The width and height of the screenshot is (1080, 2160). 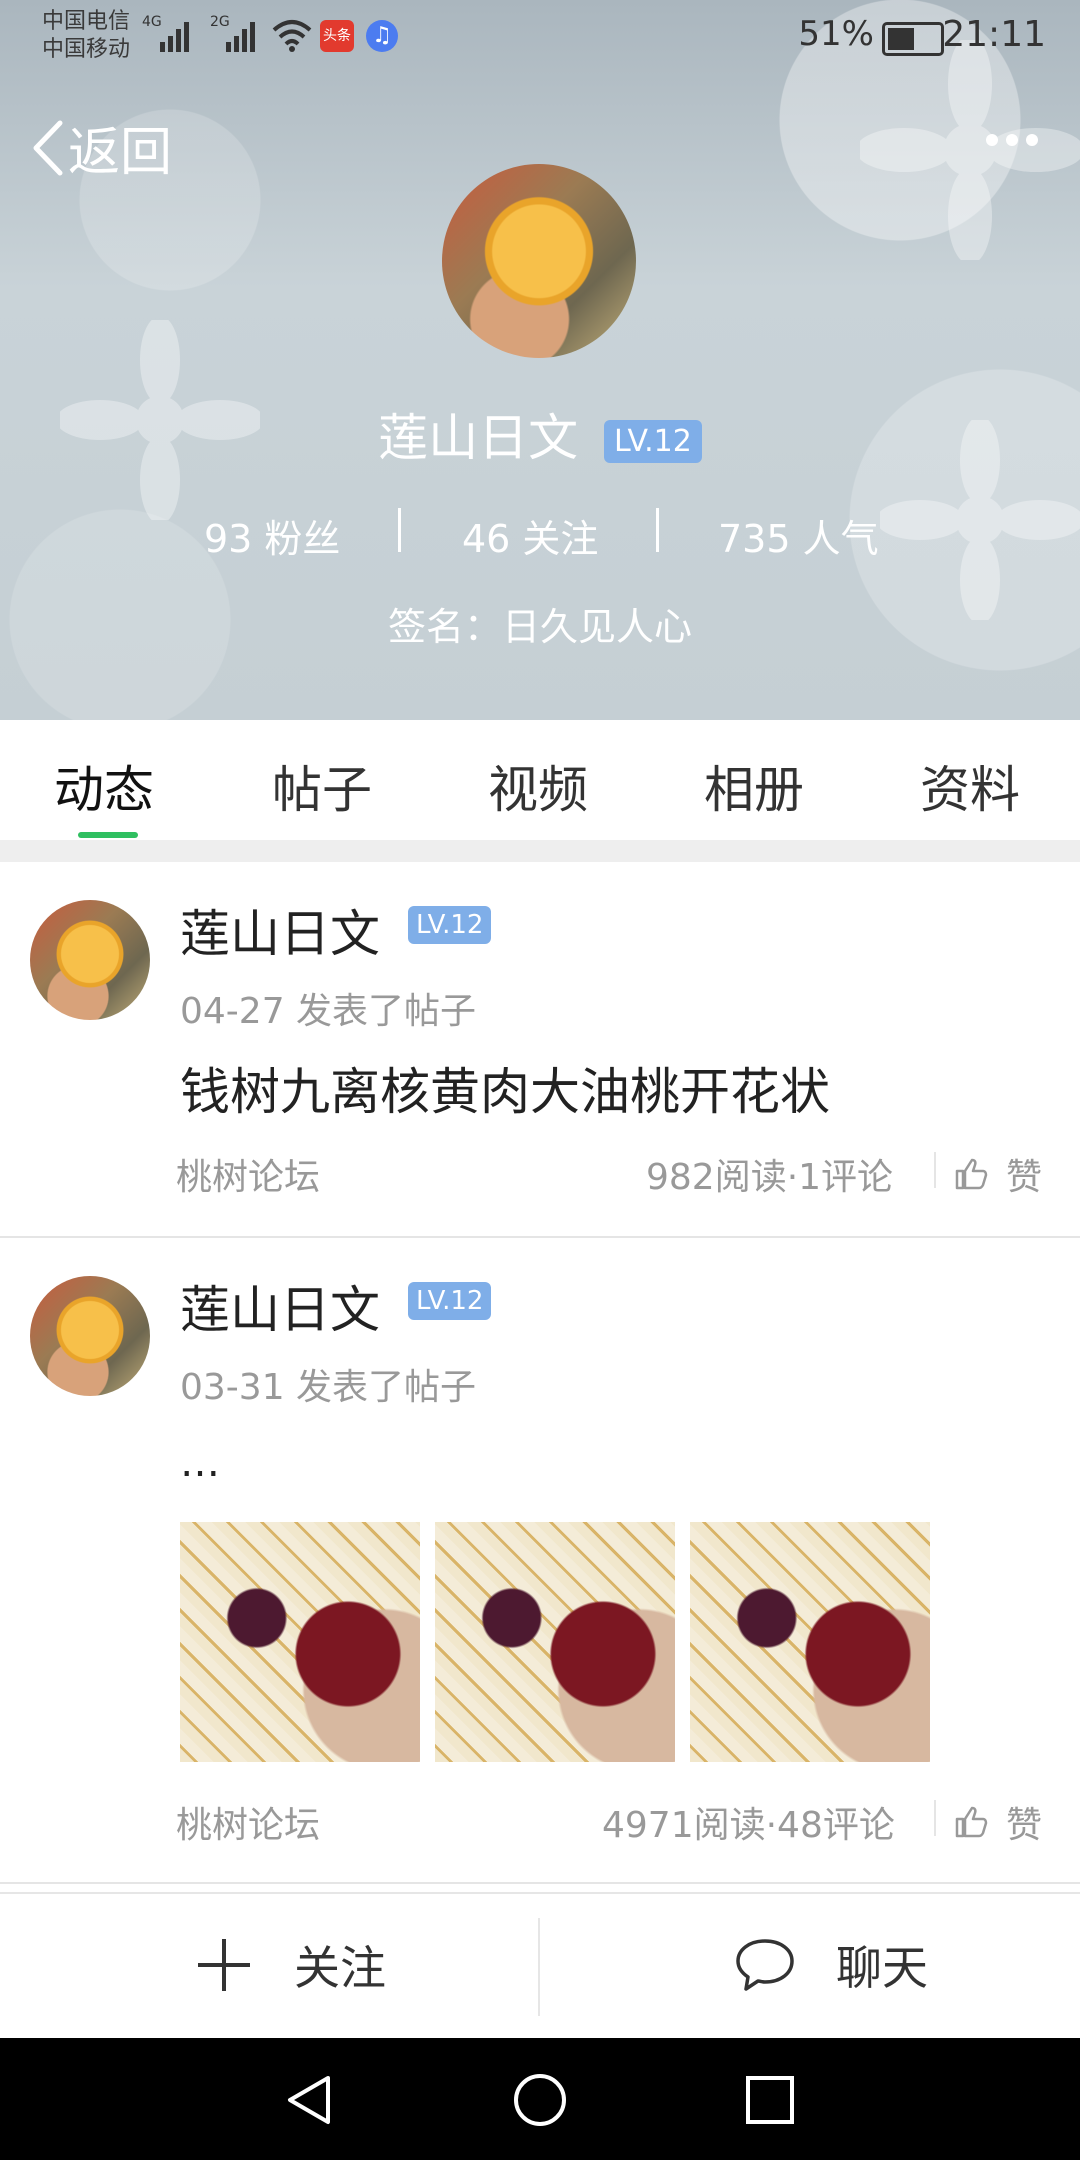 What do you see at coordinates (748, 1825) in the screenshot?
I see `post-stats: 4971阅读·48评论` at bounding box center [748, 1825].